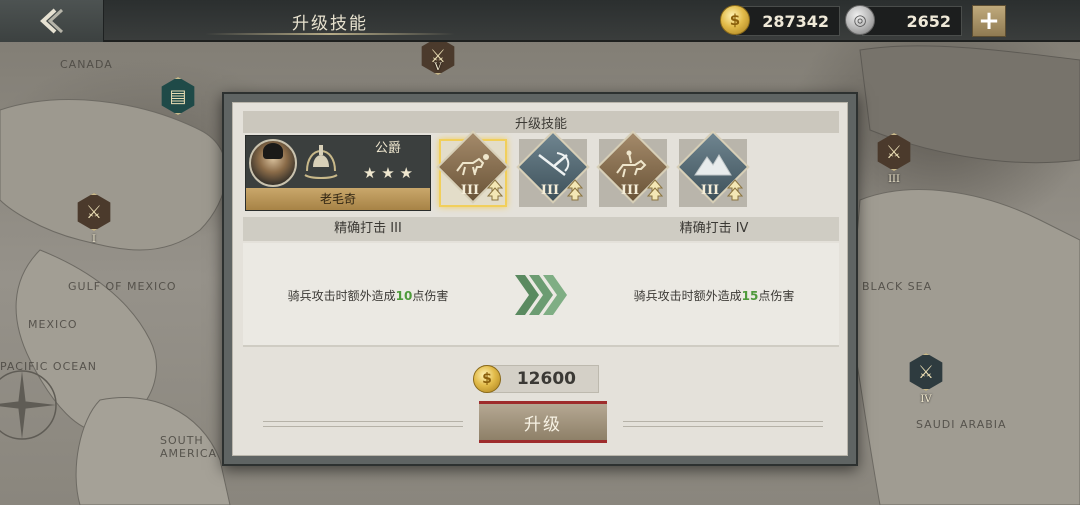 The height and width of the screenshot is (505, 1080). I want to click on chevron-right-icon, so click(541, 295).